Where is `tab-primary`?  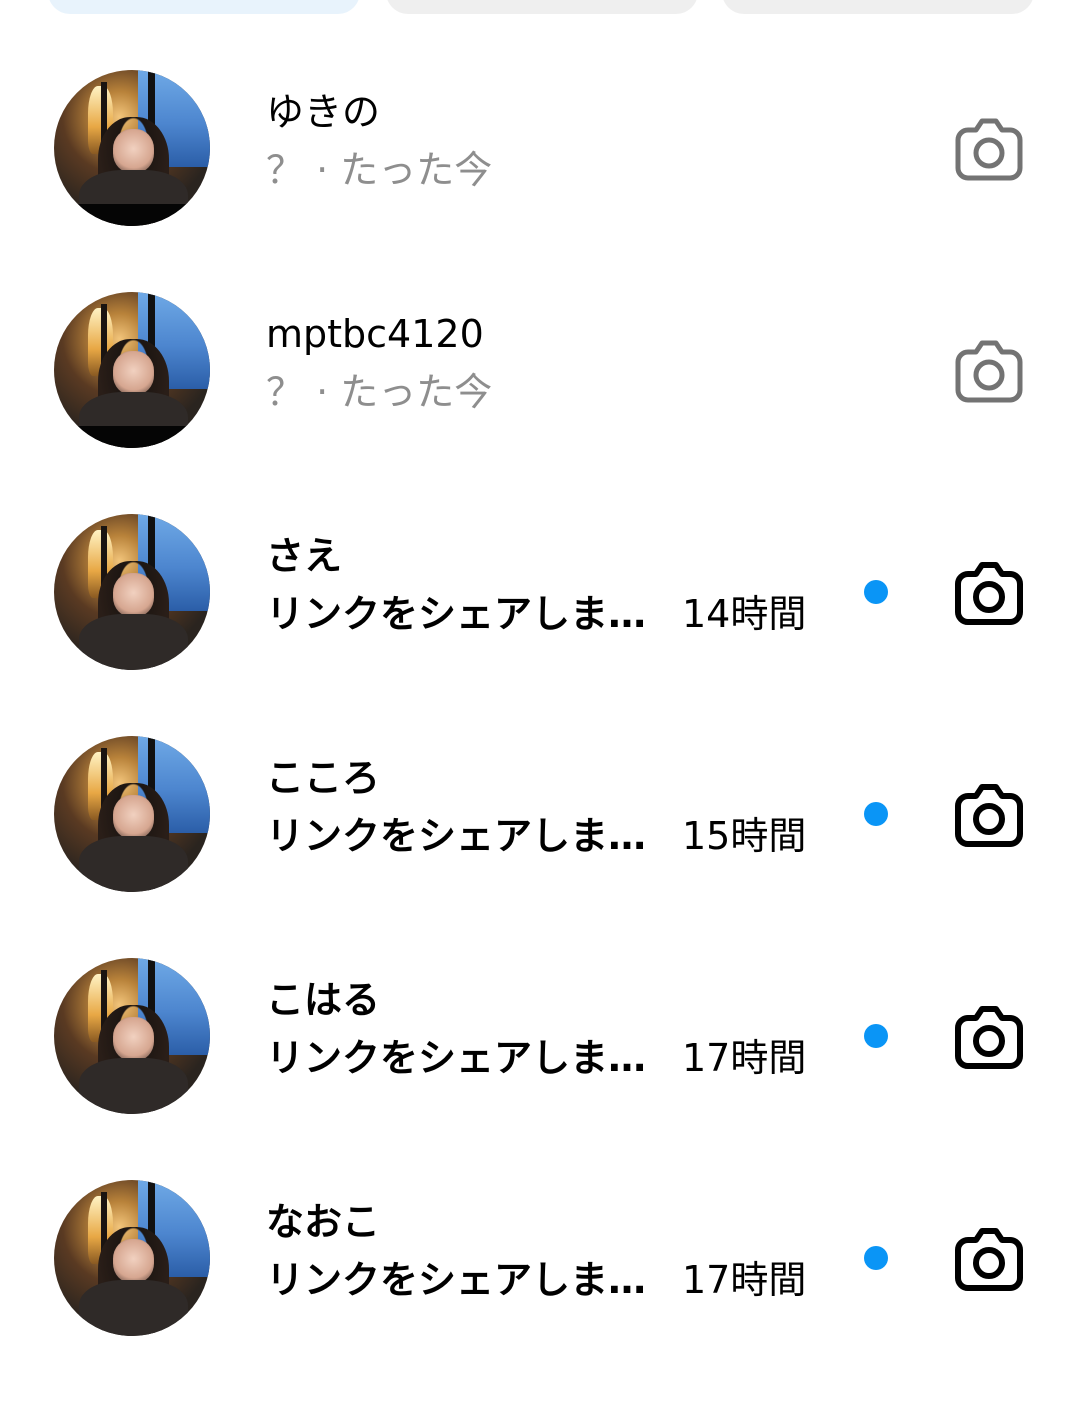 tab-primary is located at coordinates (204, 7).